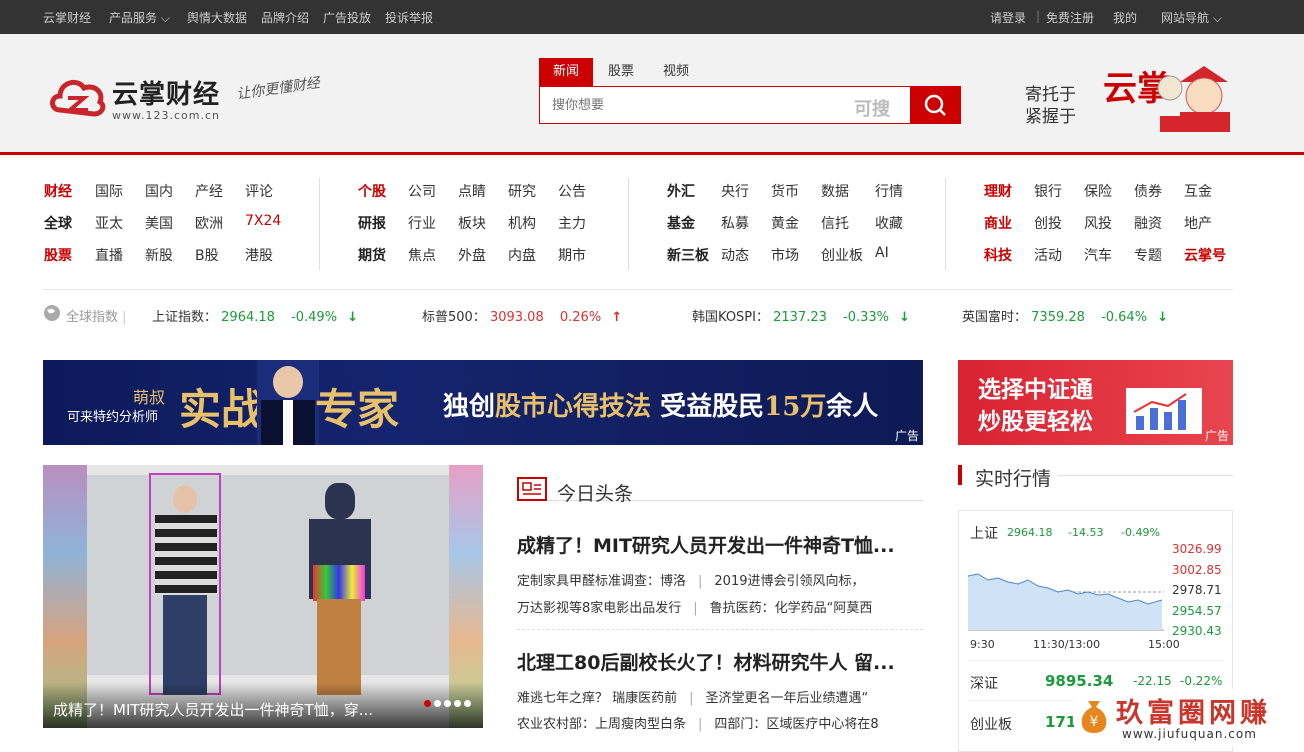 Image resolution: width=1304 pixels, height=752 pixels. I want to click on nav-financing: 融资, so click(1148, 223).